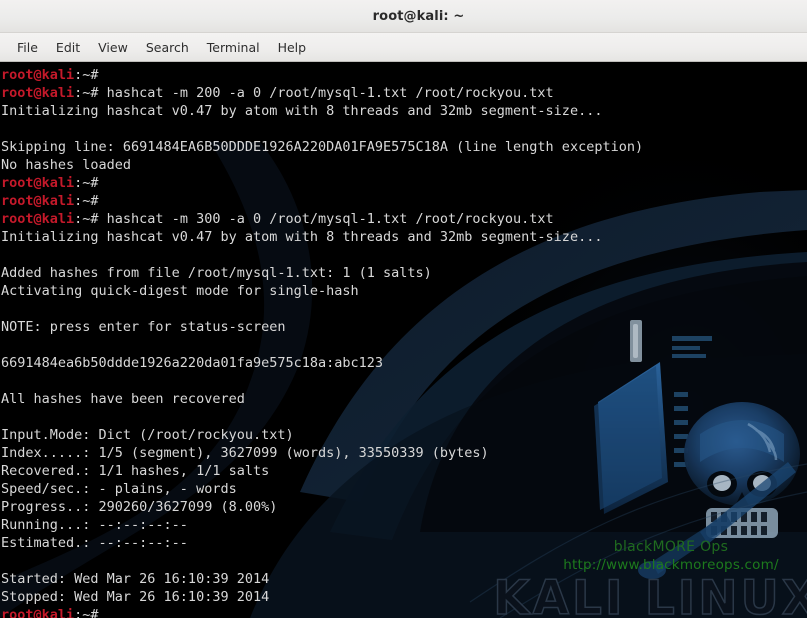  I want to click on terminal-output-line: Recovered.: 1/1 hashes, 1/1 salts, so click(135, 471).